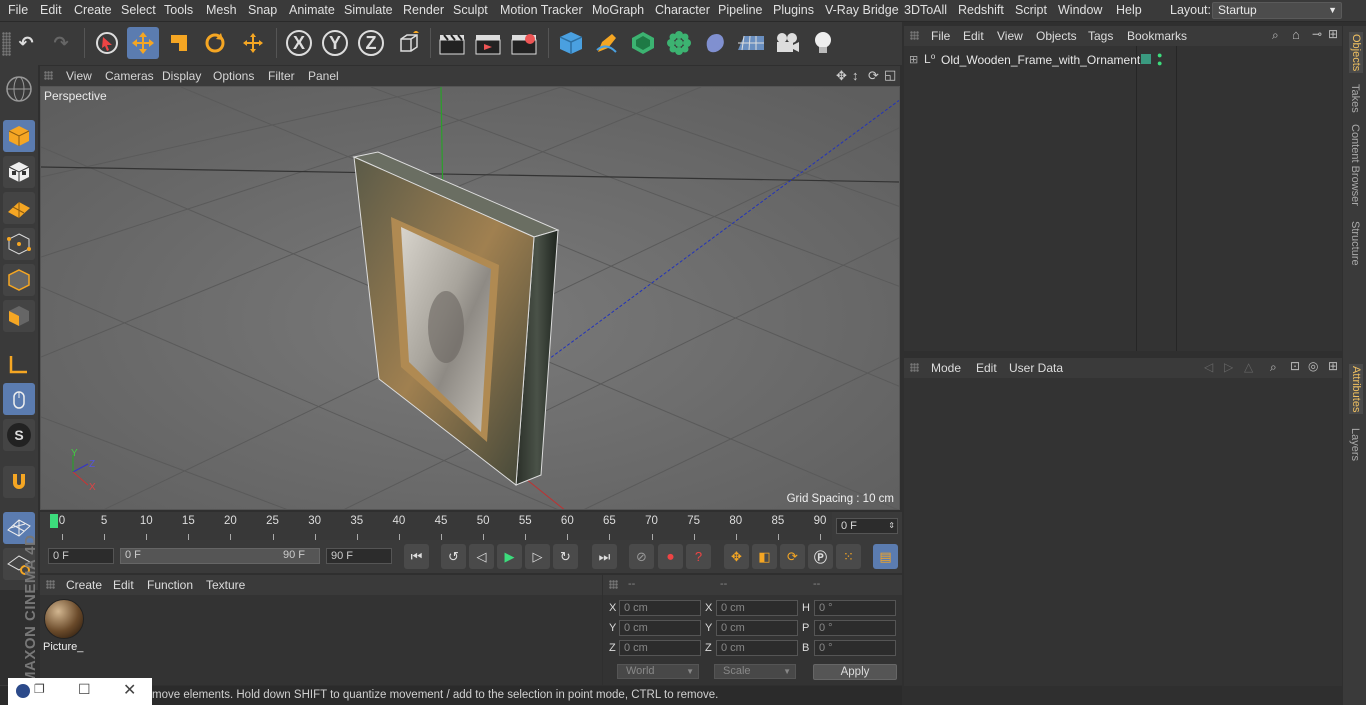 The image size is (1366, 705). Describe the element at coordinates (19, 364) in the screenshot. I see `axis-mode-button` at that location.